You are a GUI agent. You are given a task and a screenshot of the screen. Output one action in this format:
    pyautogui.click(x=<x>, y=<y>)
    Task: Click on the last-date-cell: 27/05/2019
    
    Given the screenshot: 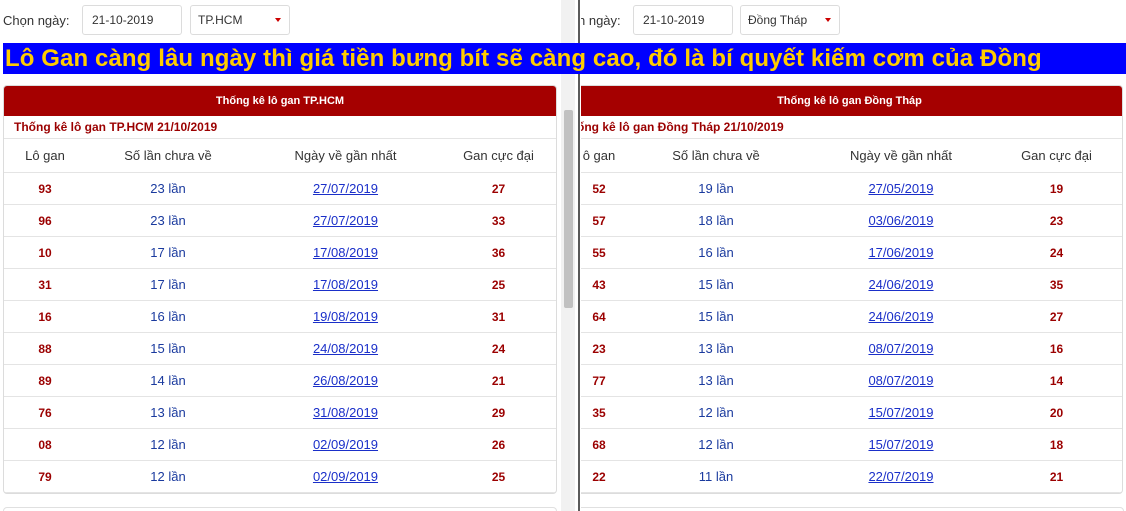 What is the action you would take?
    pyautogui.click(x=901, y=188)
    